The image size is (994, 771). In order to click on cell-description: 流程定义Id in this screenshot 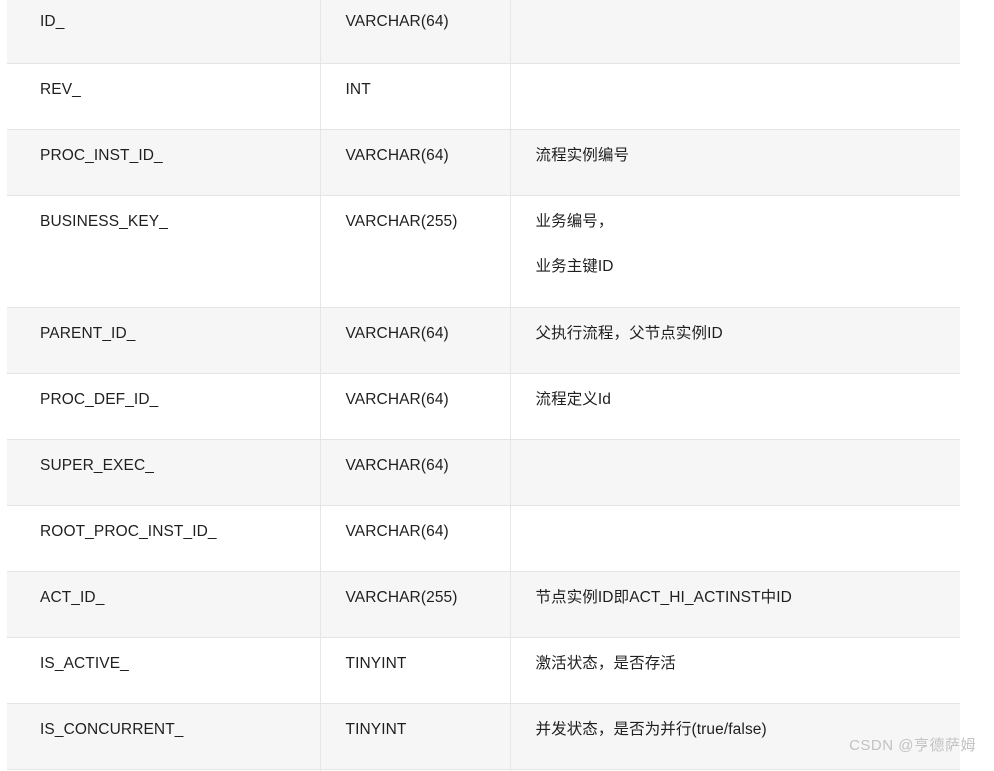, I will do `click(735, 406)`.